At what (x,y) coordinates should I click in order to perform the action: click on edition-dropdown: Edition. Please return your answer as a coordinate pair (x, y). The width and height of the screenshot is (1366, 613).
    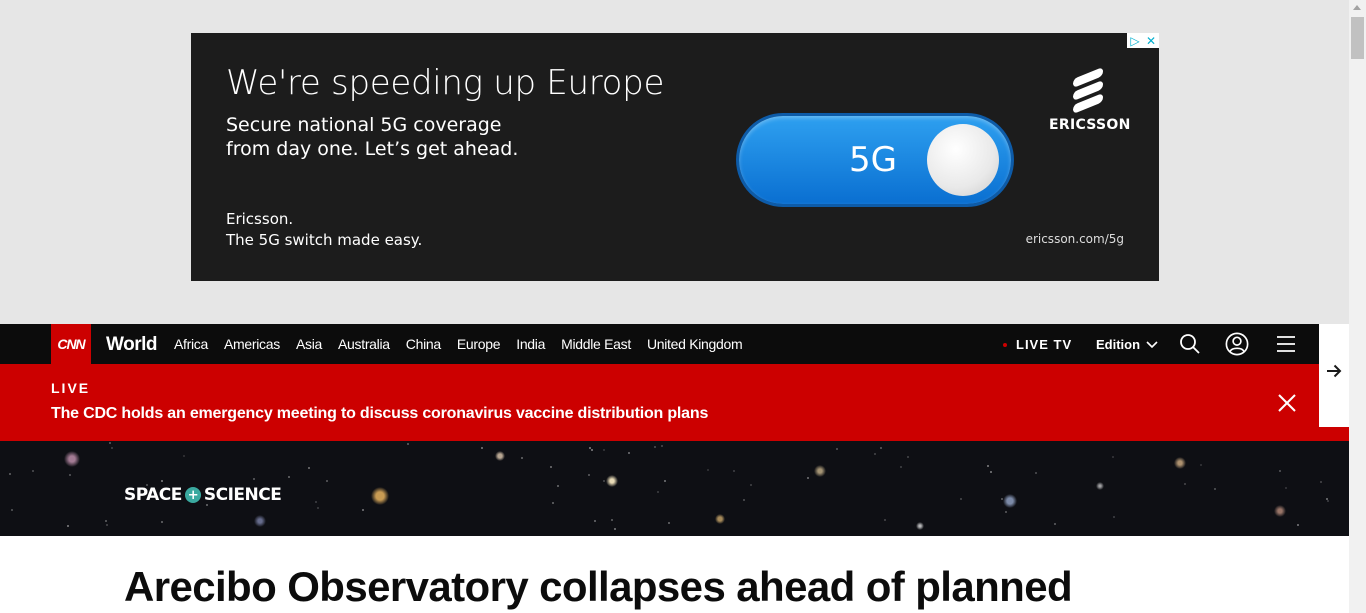
    Looking at the image, I should click on (1127, 344).